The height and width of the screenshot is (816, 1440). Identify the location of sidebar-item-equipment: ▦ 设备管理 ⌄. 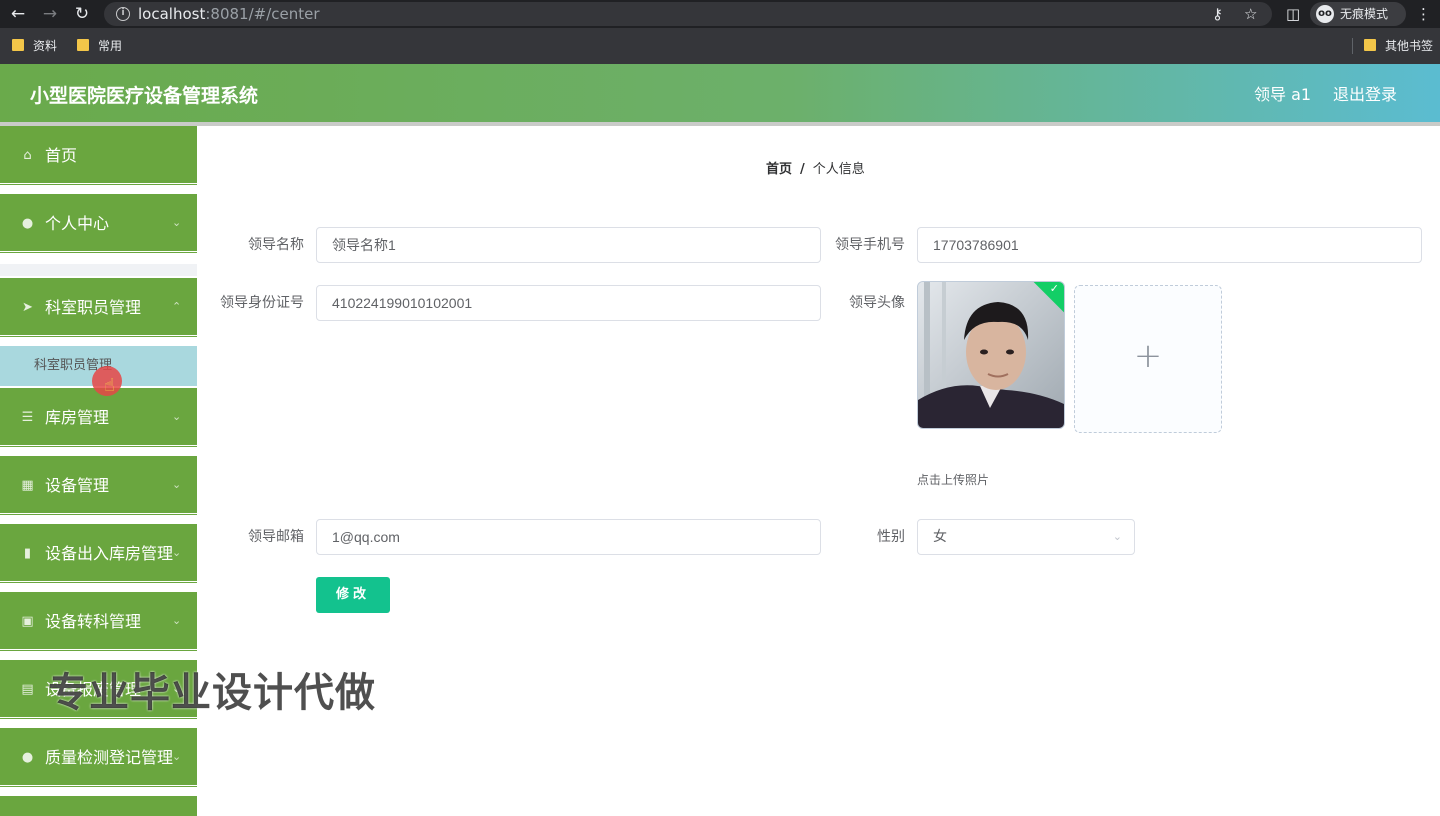
(98, 486).